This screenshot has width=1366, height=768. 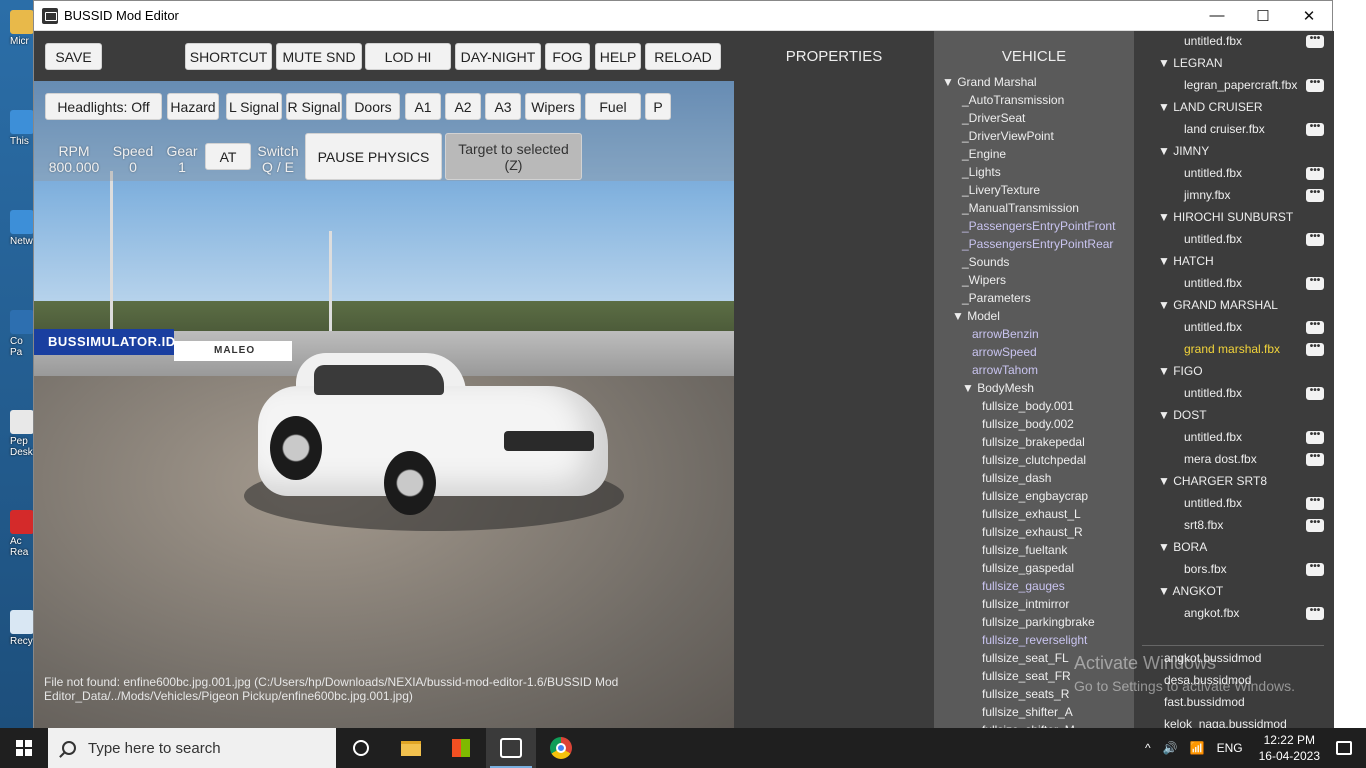 What do you see at coordinates (1028, 424) in the screenshot?
I see `vehicle-tree-node: fullsize_body.002` at bounding box center [1028, 424].